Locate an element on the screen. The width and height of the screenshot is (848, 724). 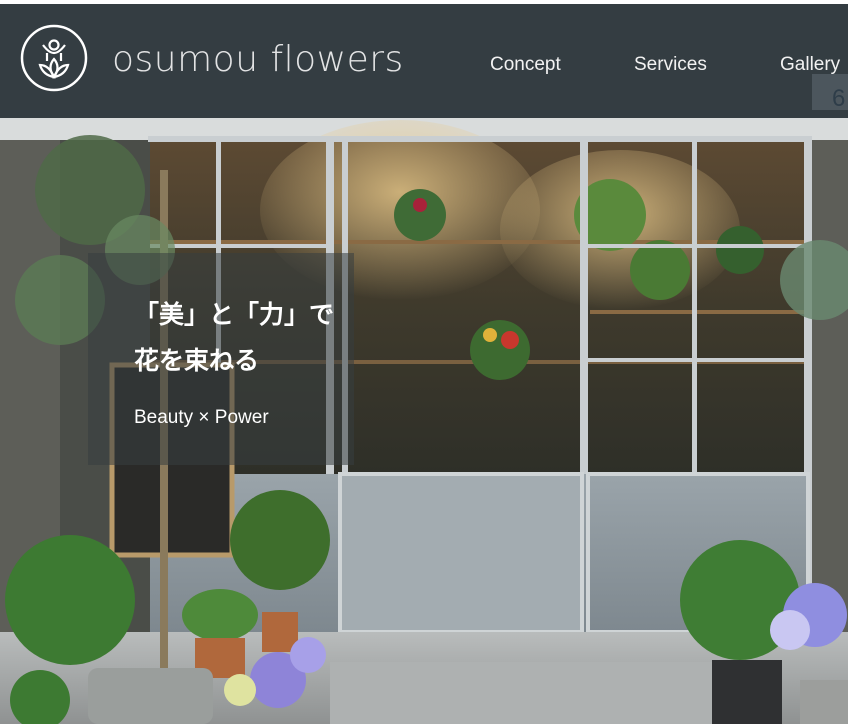
nav-concept: Concept is located at coordinates (525, 65).